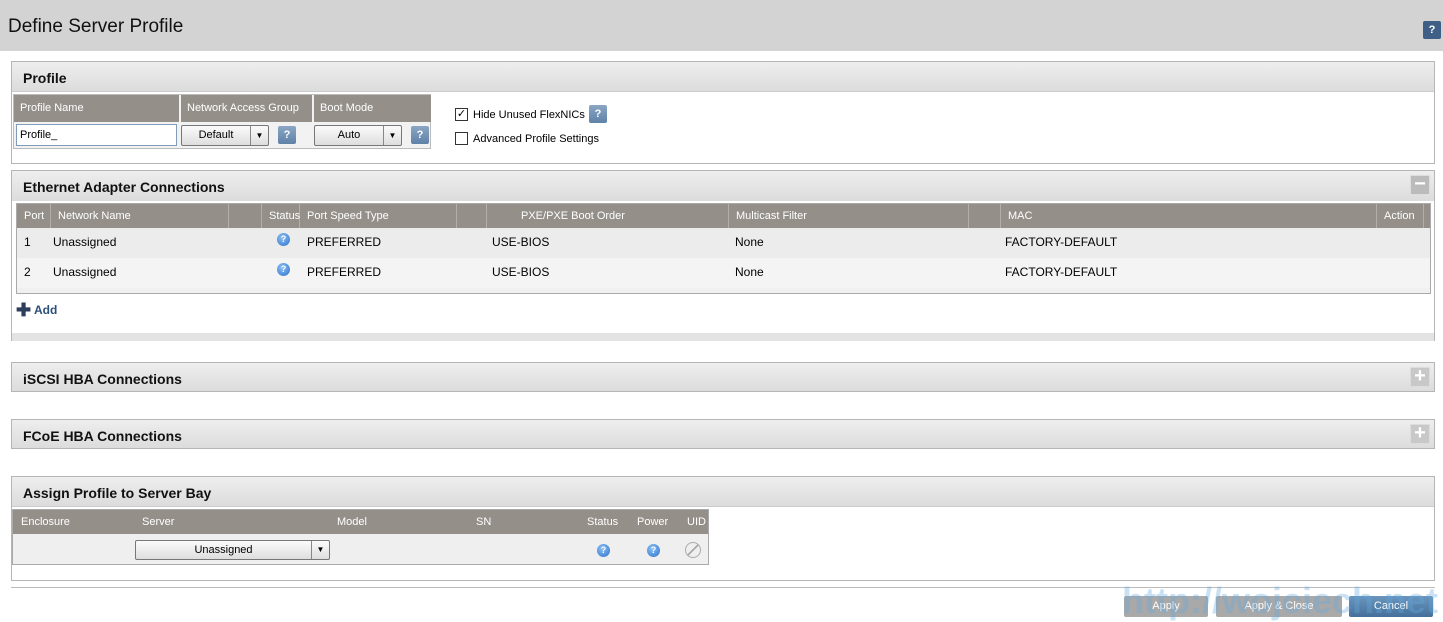 This screenshot has width=1443, height=622. What do you see at coordinates (140, 216) in the screenshot?
I see `col-header: Network Name` at bounding box center [140, 216].